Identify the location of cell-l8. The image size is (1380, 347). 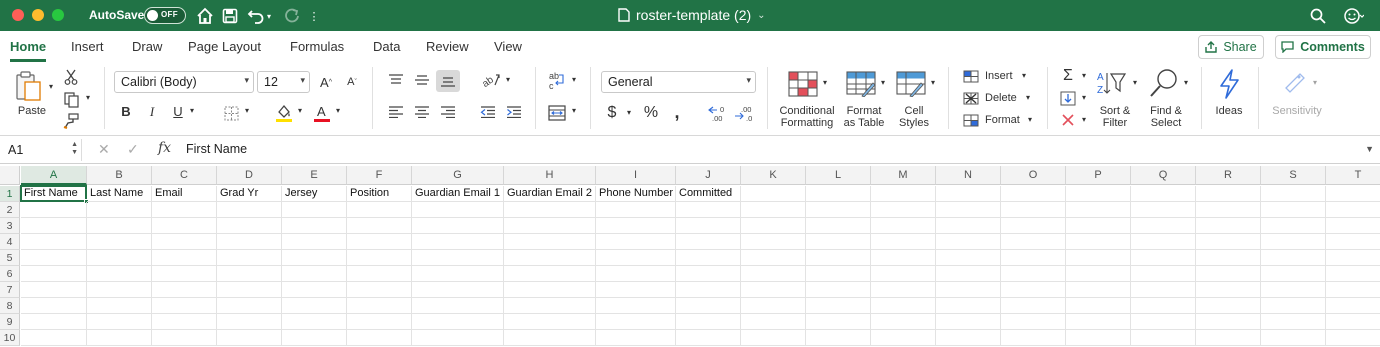
(838, 306).